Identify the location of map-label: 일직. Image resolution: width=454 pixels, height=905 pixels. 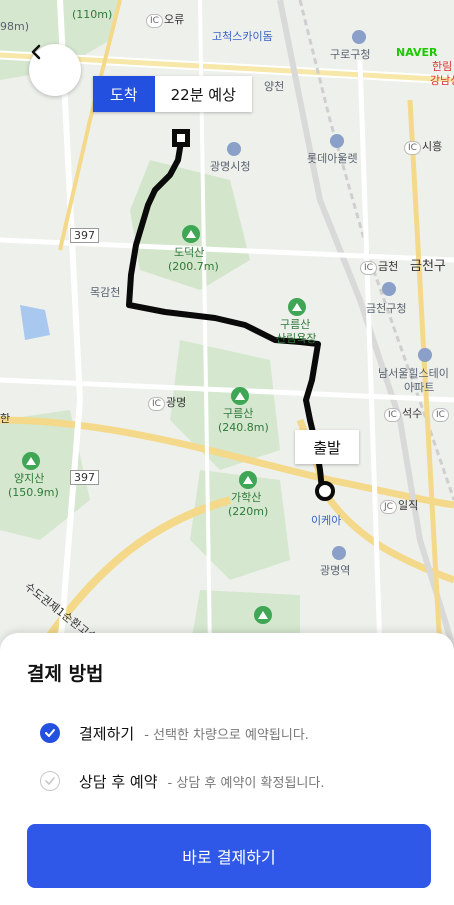
(408, 505).